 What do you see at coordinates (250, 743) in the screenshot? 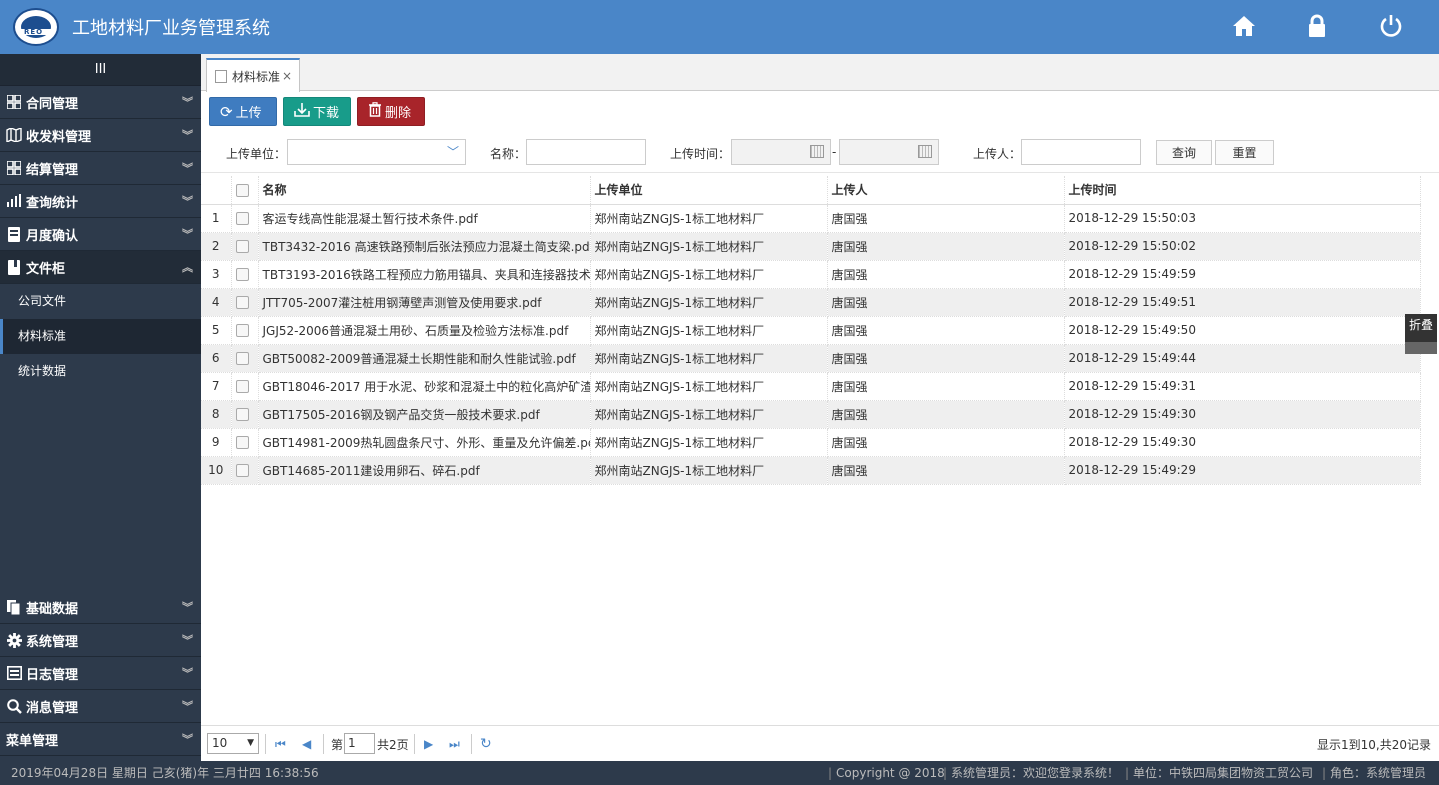
I see `dropdown-arrow-icon: ▼` at bounding box center [250, 743].